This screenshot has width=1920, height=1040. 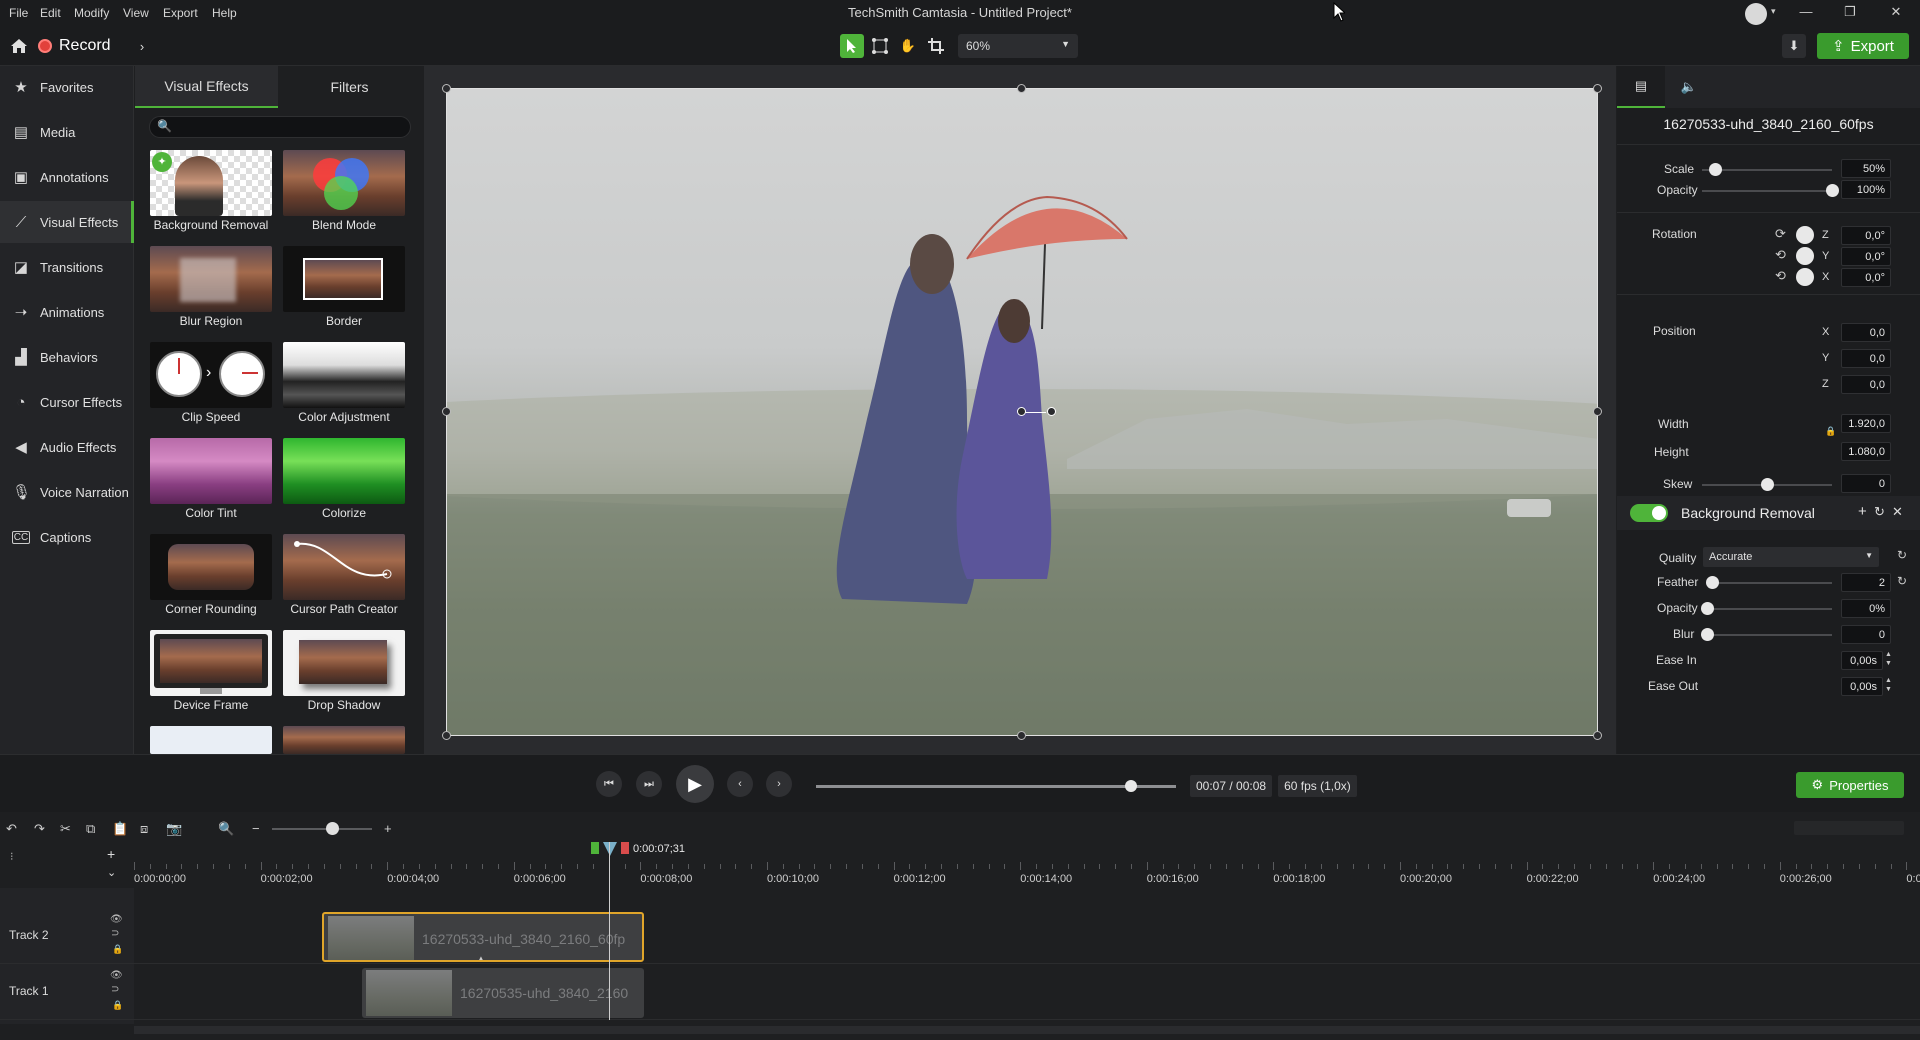 What do you see at coordinates (1766, 634) in the screenshot?
I see `blur-slider` at bounding box center [1766, 634].